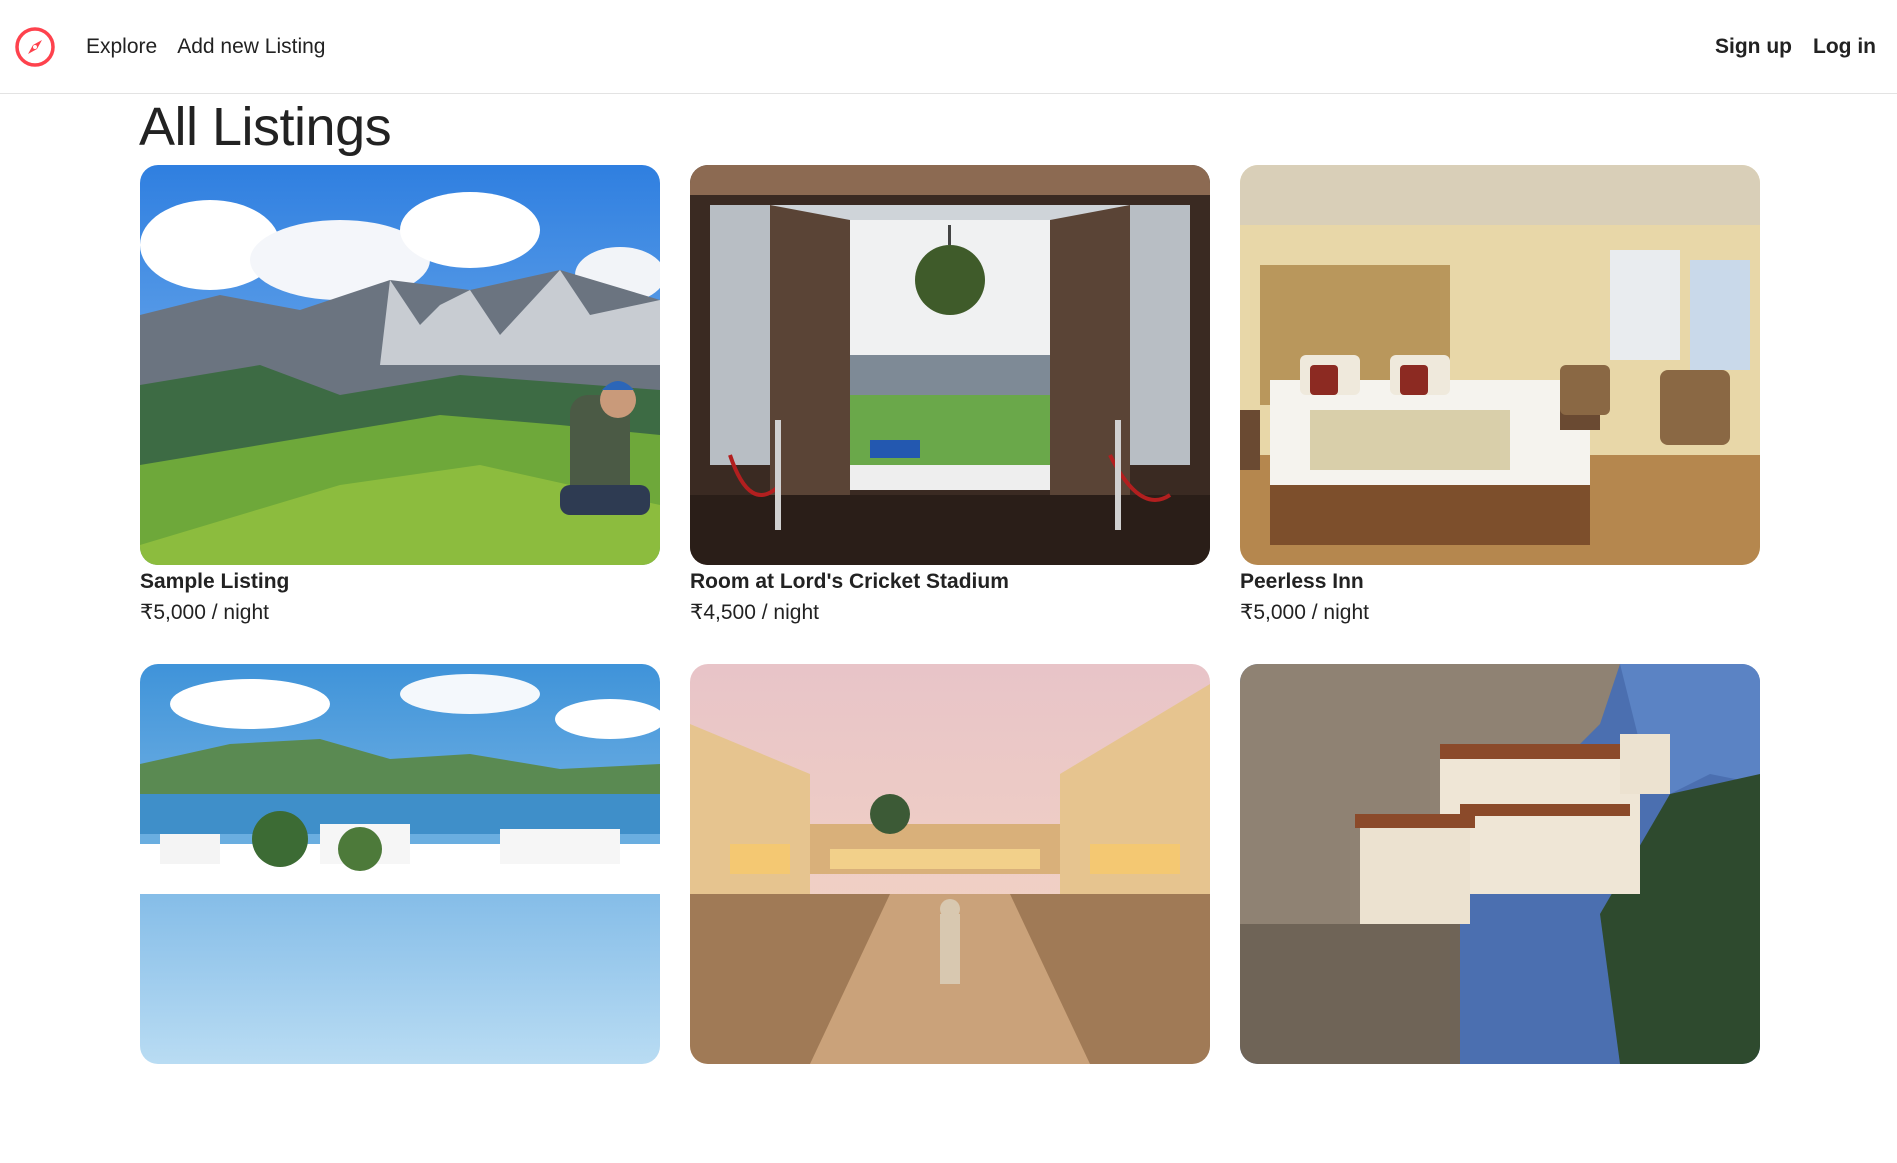  What do you see at coordinates (1795, 47) in the screenshot?
I see `nav-auth-links: Sign up Log in` at bounding box center [1795, 47].